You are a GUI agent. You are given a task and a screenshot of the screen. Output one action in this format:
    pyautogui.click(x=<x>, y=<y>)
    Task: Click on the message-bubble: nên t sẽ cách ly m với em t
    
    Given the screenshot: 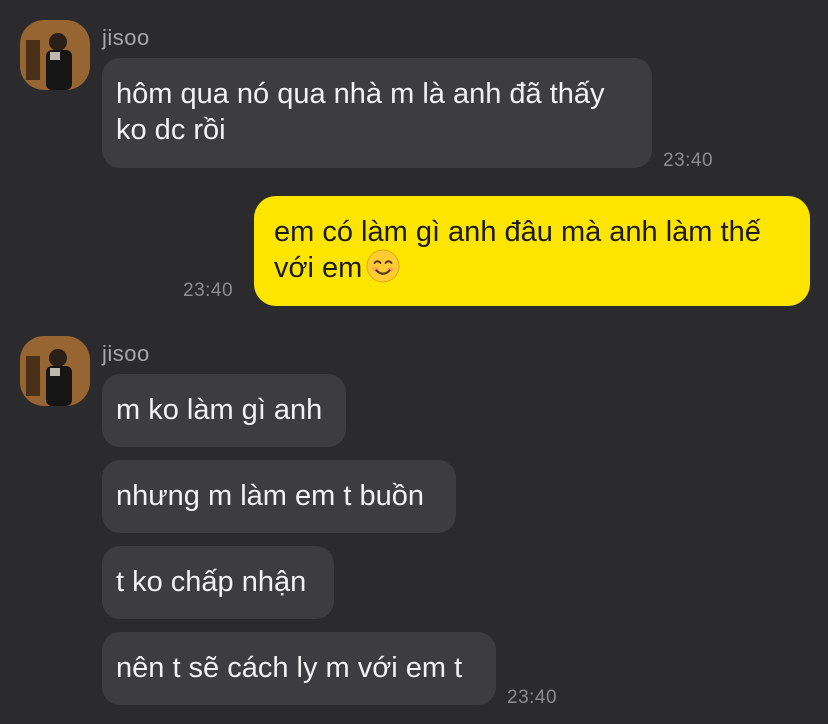 What is the action you would take?
    pyautogui.click(x=299, y=668)
    